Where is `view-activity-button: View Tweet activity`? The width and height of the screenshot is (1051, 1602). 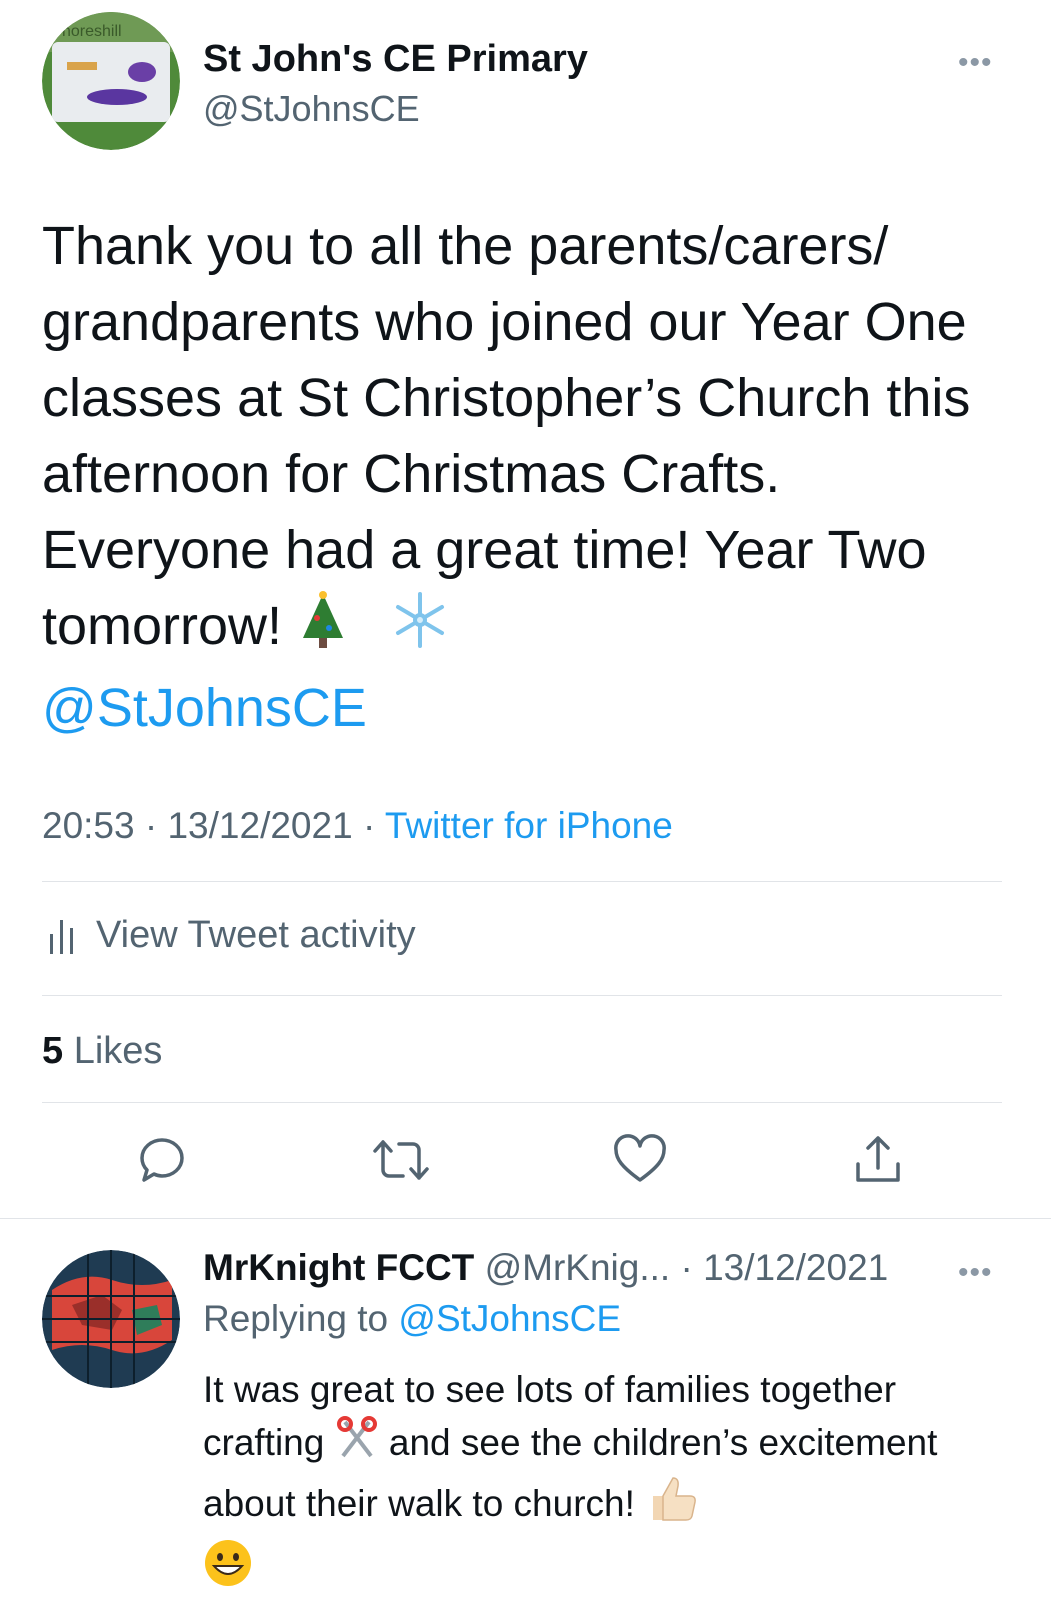
view-activity-button: View Tweet activity is located at coordinates (232, 935).